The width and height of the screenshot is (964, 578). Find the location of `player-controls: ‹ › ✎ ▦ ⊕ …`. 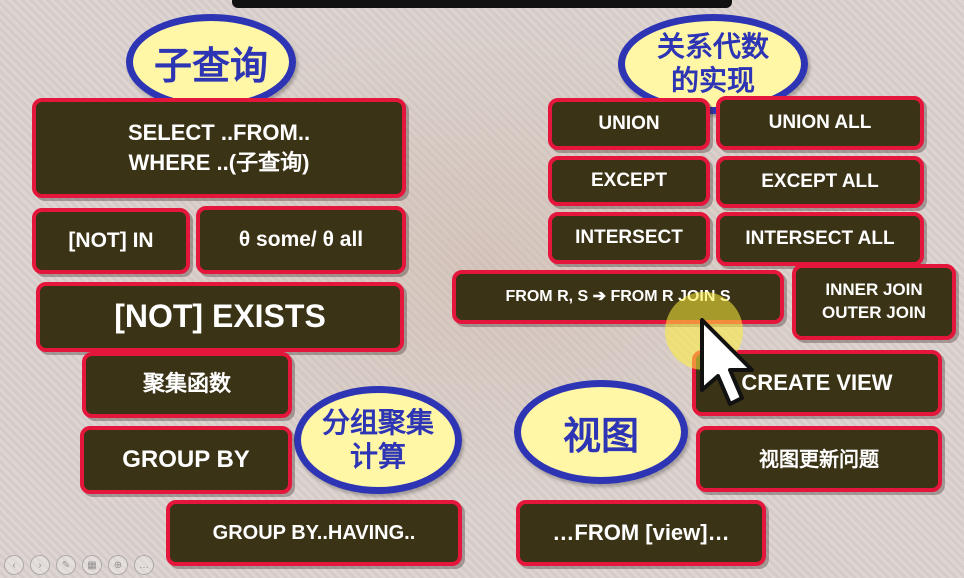

player-controls: ‹ › ✎ ▦ ⊕ … is located at coordinates (112, 565).